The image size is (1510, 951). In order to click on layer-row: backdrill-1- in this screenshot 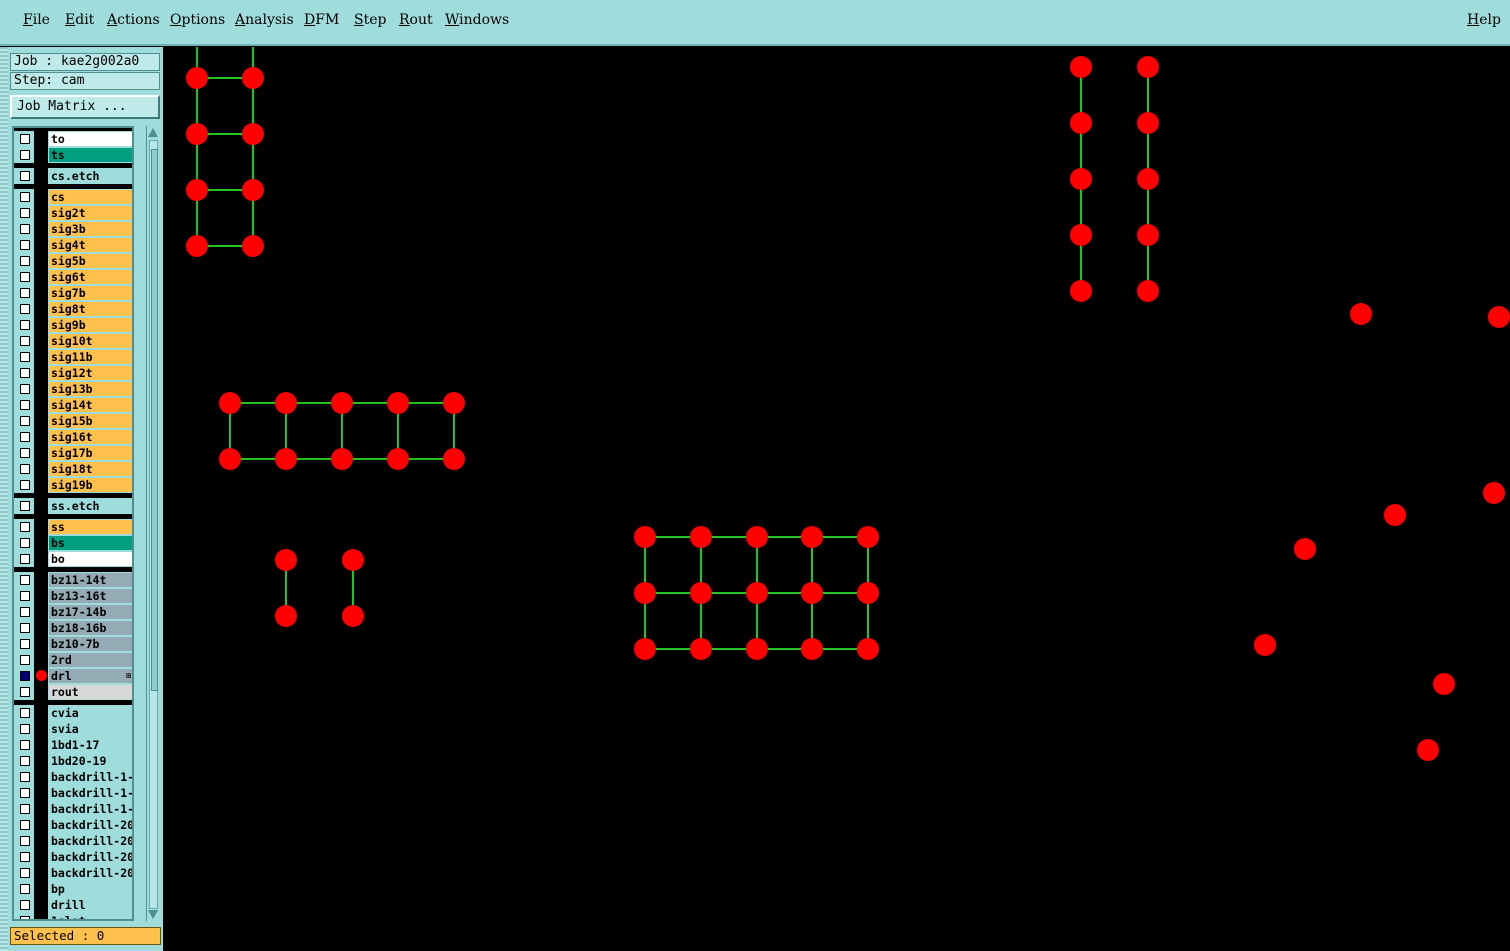, I will do `click(73, 777)`.